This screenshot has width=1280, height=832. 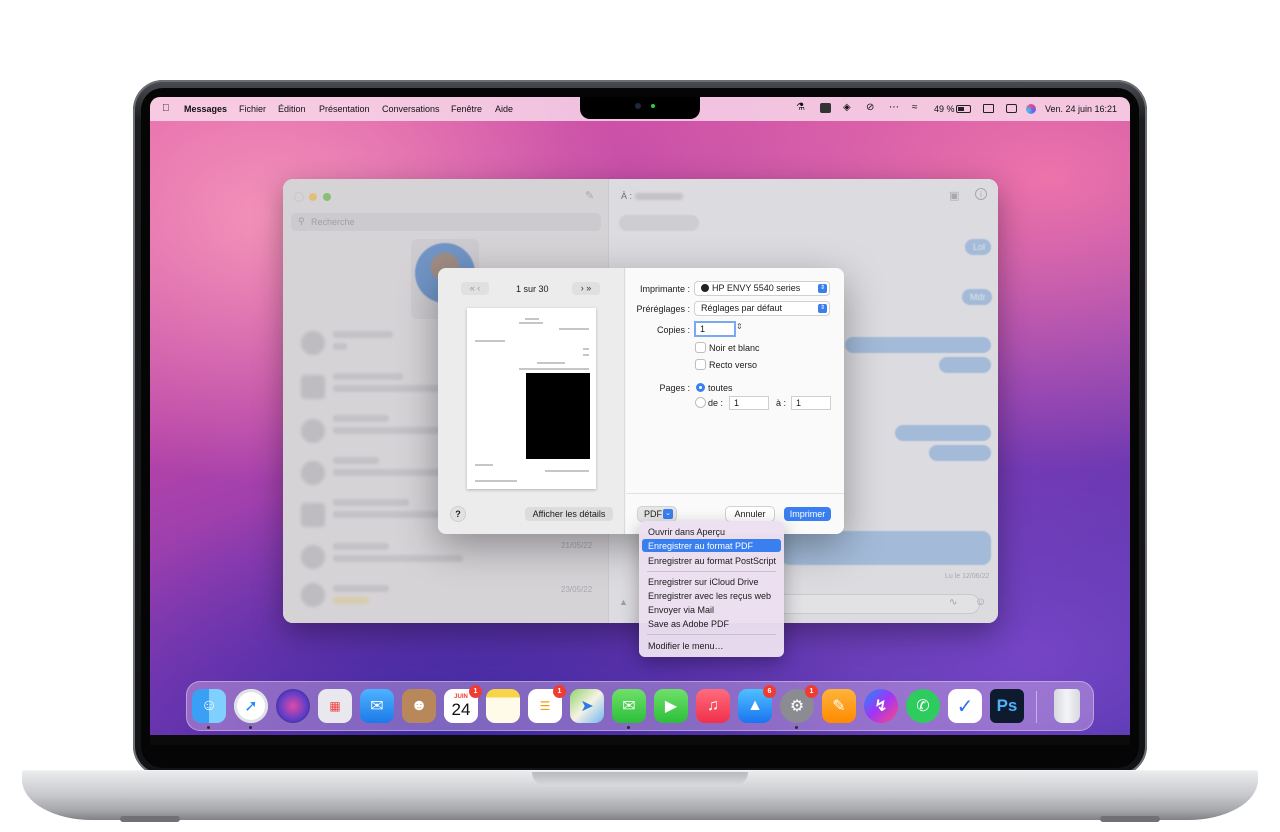 I want to click on control-center-icon, so click(x=1011, y=108).